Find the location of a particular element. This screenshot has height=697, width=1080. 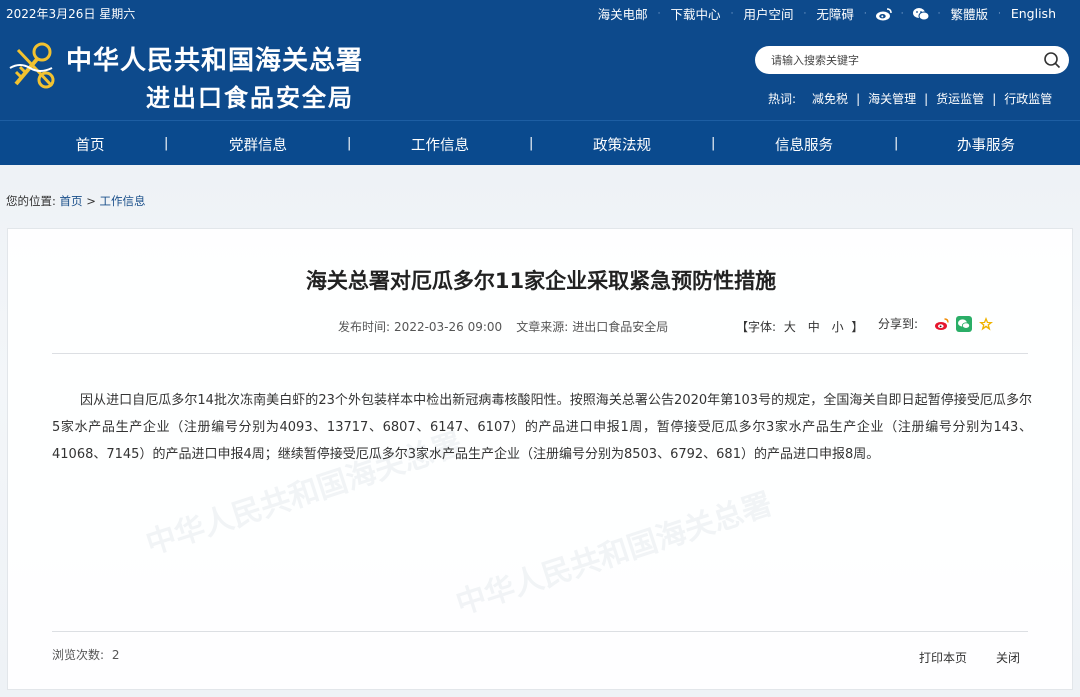

weibo-icon is located at coordinates (884, 14).